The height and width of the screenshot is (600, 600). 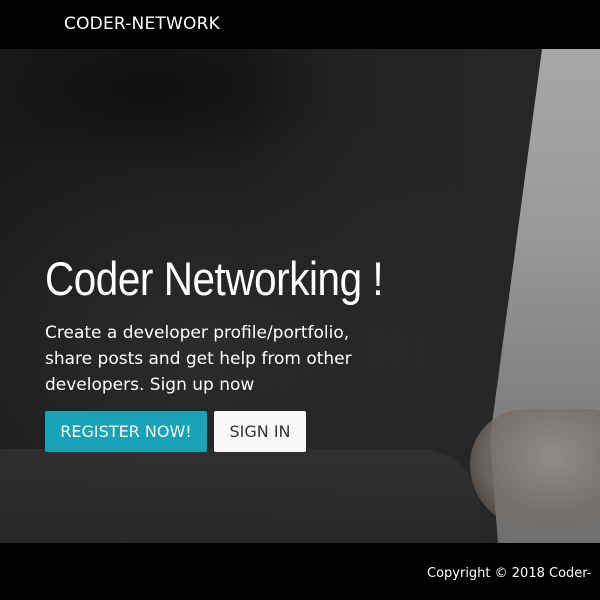 I want to click on footer: Copyright © 2018 Coder-, so click(x=300, y=571).